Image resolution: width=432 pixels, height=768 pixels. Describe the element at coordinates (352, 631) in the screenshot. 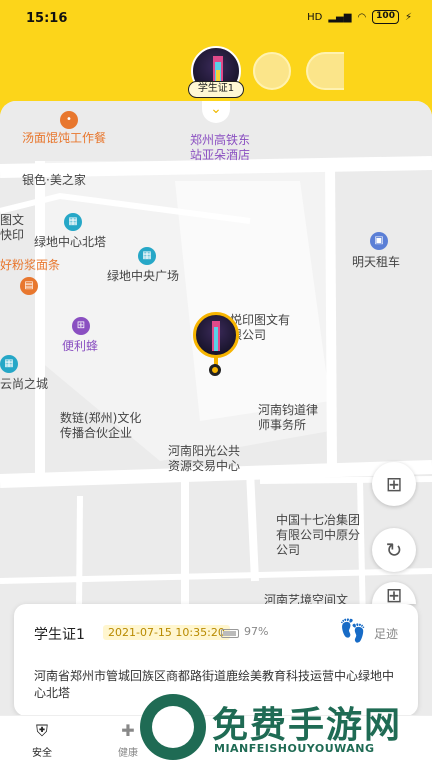

I see `footprint-icon: 👣` at that location.